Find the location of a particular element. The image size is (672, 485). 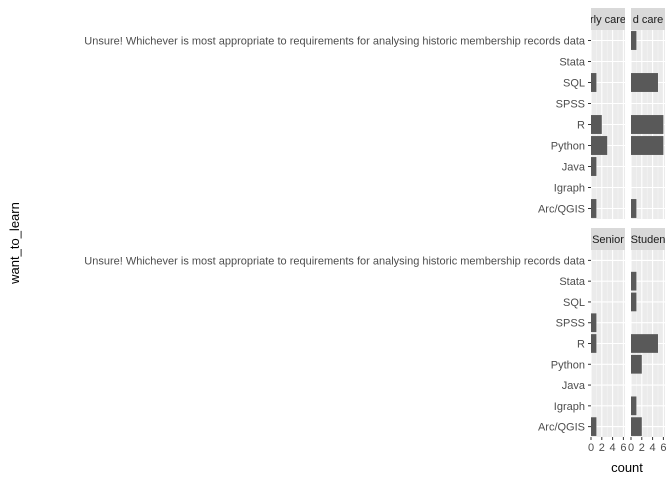

facet-strip-label: Studen is located at coordinates (648, 240).